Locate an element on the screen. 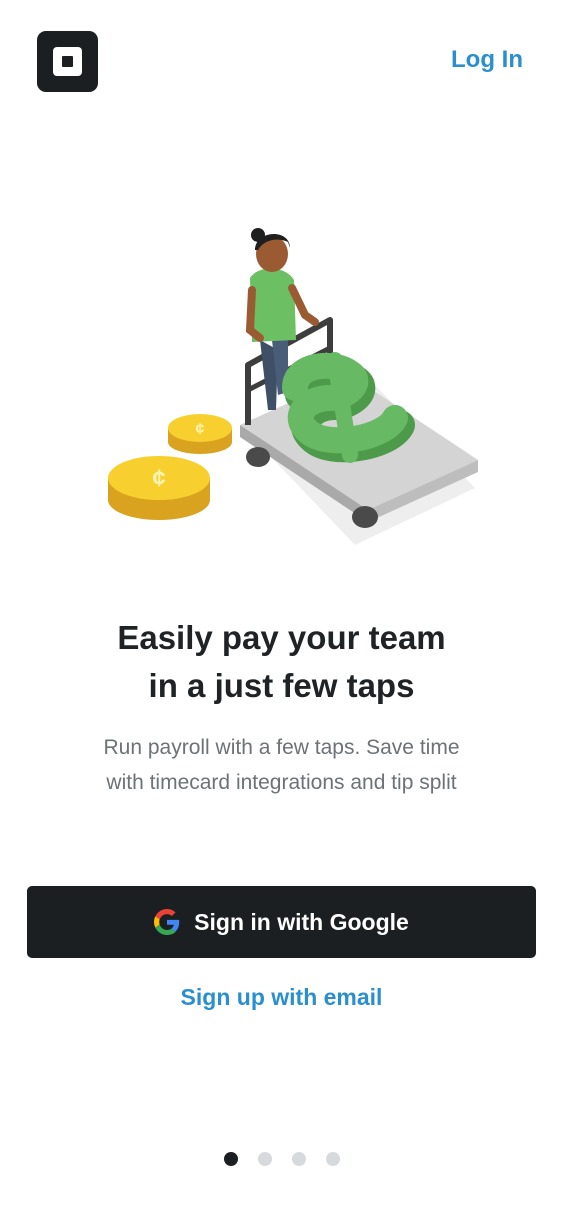 The width and height of the screenshot is (563, 1219). sign-up-with-email-link: Sign up with email is located at coordinates (281, 997).